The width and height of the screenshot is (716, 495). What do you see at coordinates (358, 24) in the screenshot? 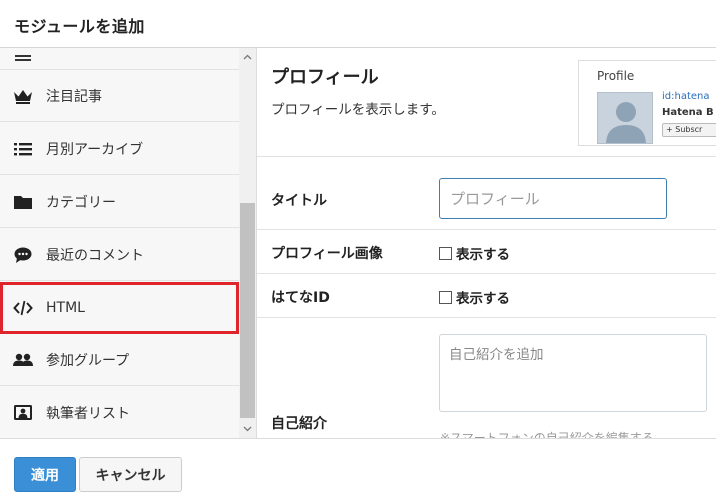
I see `dialog-header: モジュールを追加` at bounding box center [358, 24].